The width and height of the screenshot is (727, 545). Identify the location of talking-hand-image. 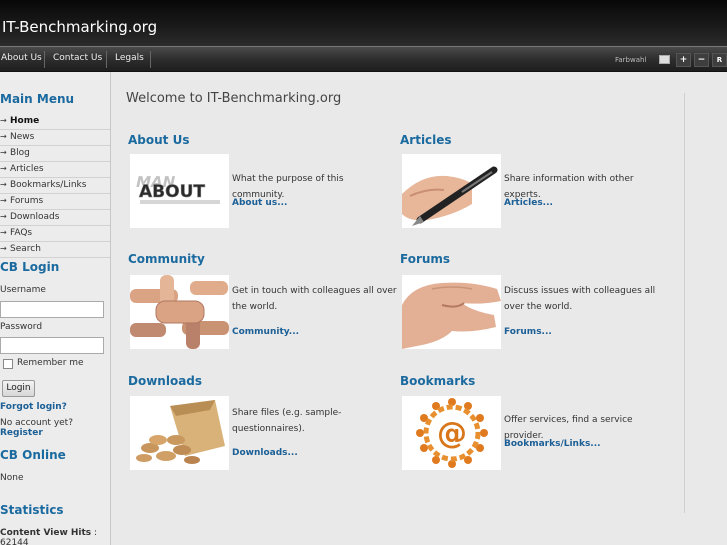
(451, 312).